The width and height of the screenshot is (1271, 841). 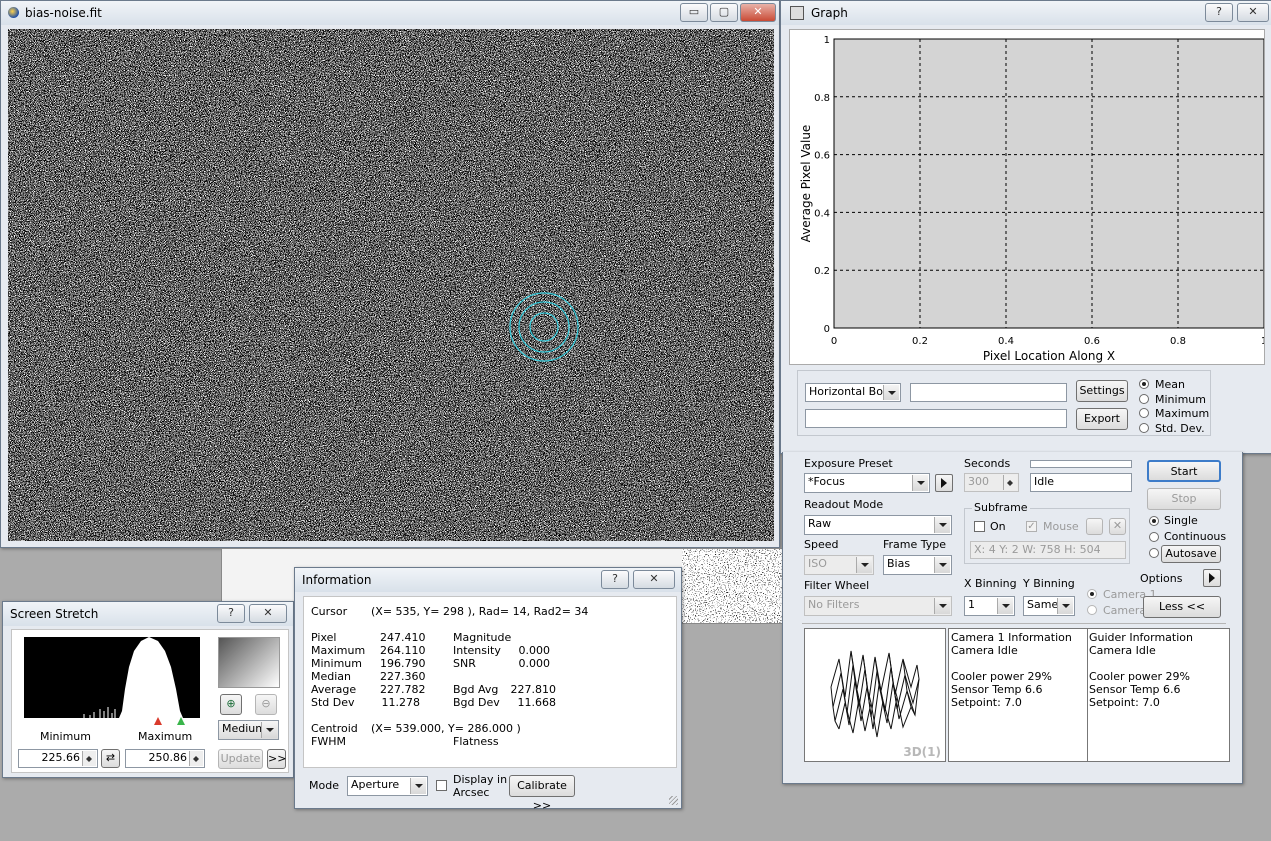 I want to click on y-binning-select: Same, so click(x=1049, y=606).